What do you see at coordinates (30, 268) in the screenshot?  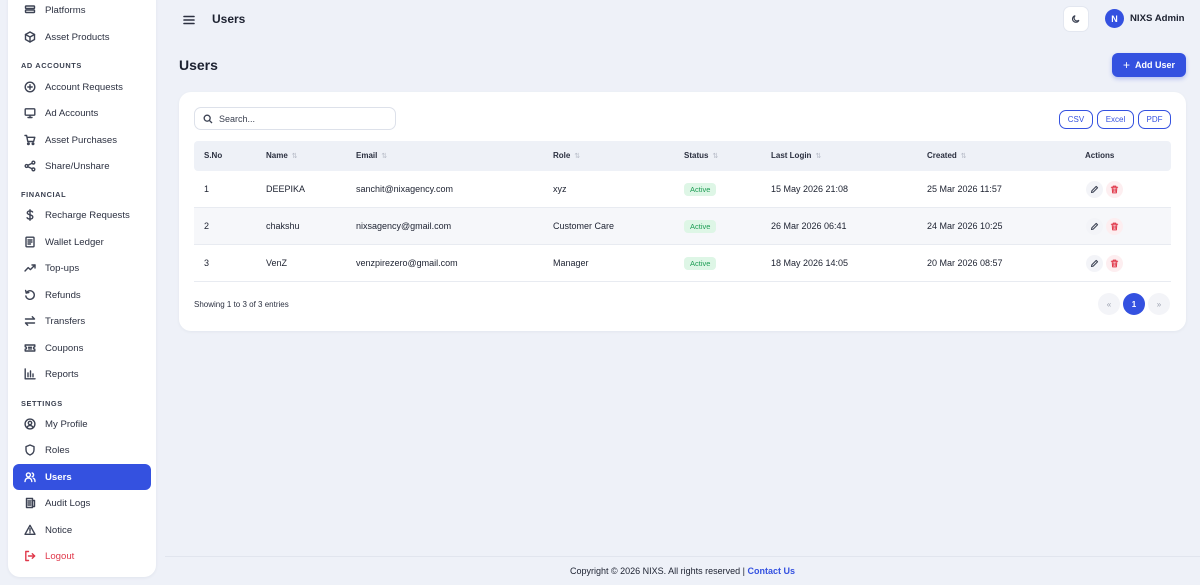 I see `trending-icon` at bounding box center [30, 268].